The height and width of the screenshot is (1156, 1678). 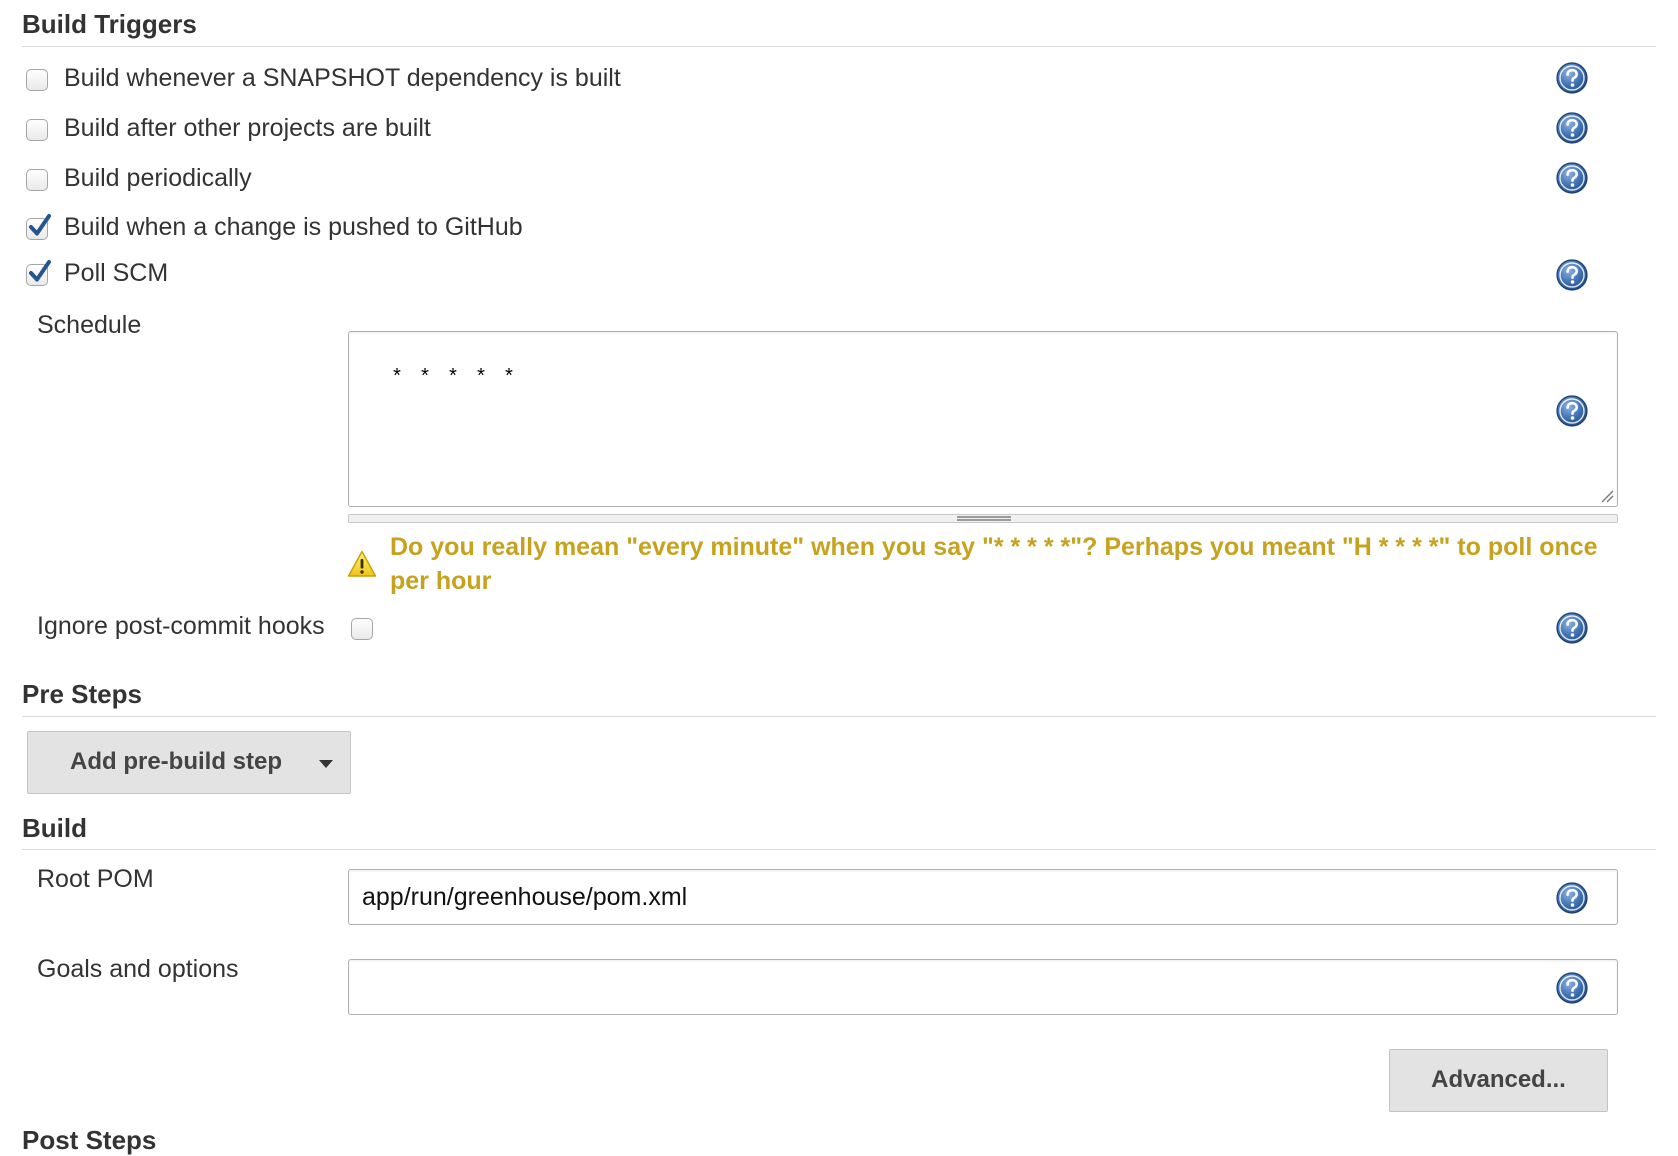 What do you see at coordinates (116, 273) in the screenshot?
I see `trigger-poll-scm-label: Poll SCM` at bounding box center [116, 273].